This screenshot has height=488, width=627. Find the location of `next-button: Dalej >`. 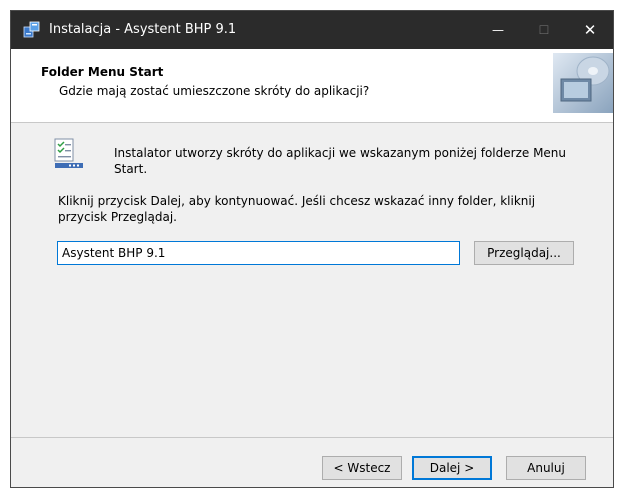

next-button: Dalej > is located at coordinates (452, 468).